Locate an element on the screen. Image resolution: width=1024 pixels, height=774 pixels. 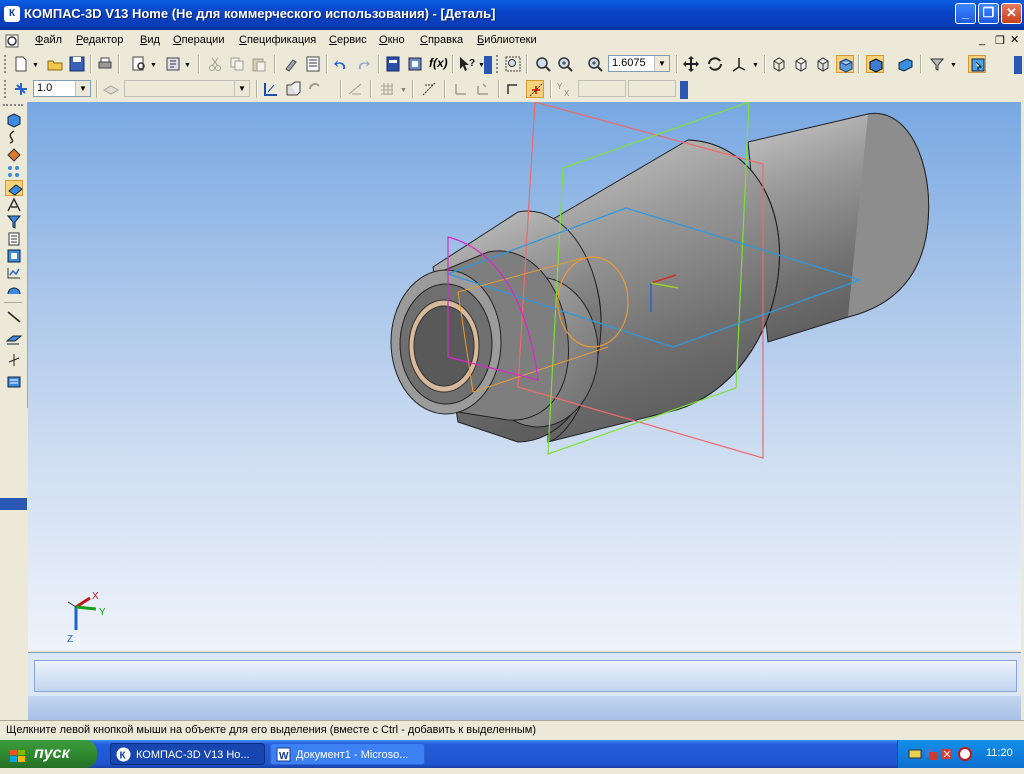
ortho-mode-icon is located at coordinates (513, 89).